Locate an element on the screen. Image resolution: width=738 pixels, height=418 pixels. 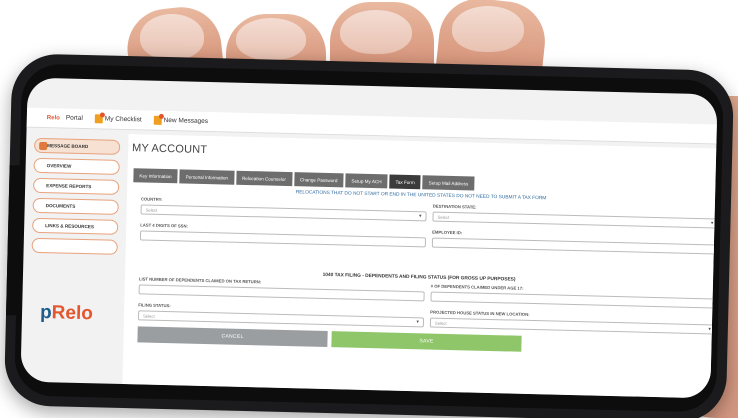
ssn-input is located at coordinates (283, 239).